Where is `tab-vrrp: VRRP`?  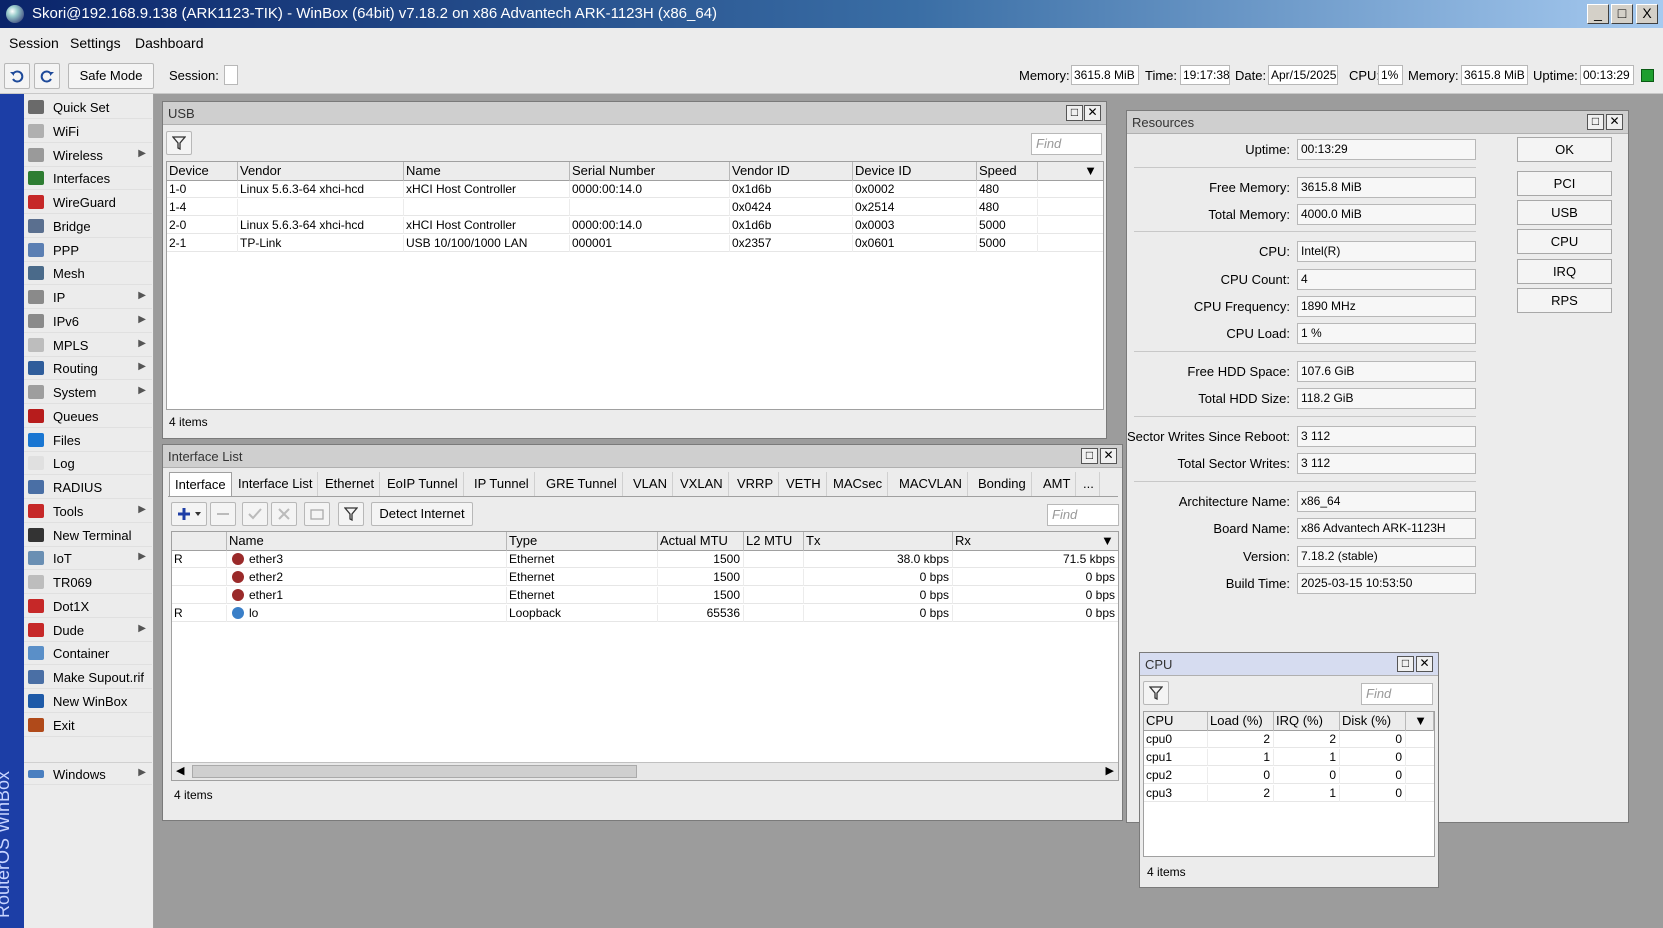
tab-vrrp: VRRP is located at coordinates (756, 484).